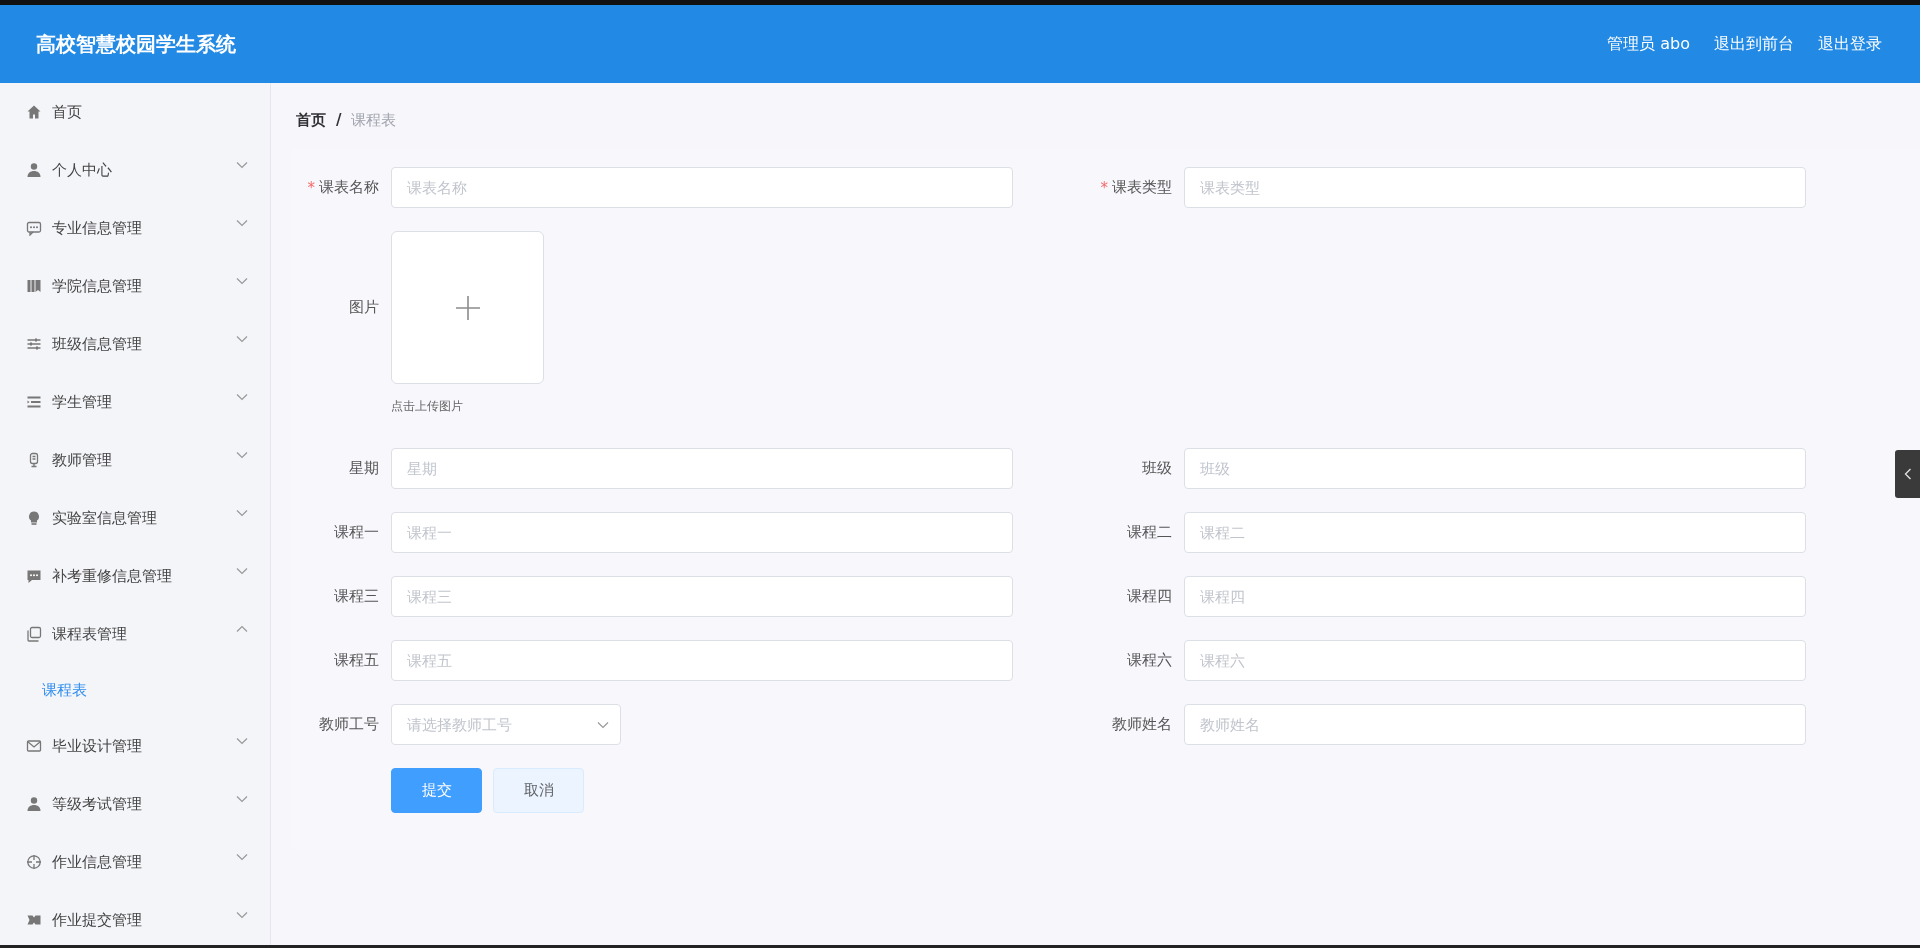  I want to click on sidebar-menu-item: 学院信息管理, so click(135, 286).